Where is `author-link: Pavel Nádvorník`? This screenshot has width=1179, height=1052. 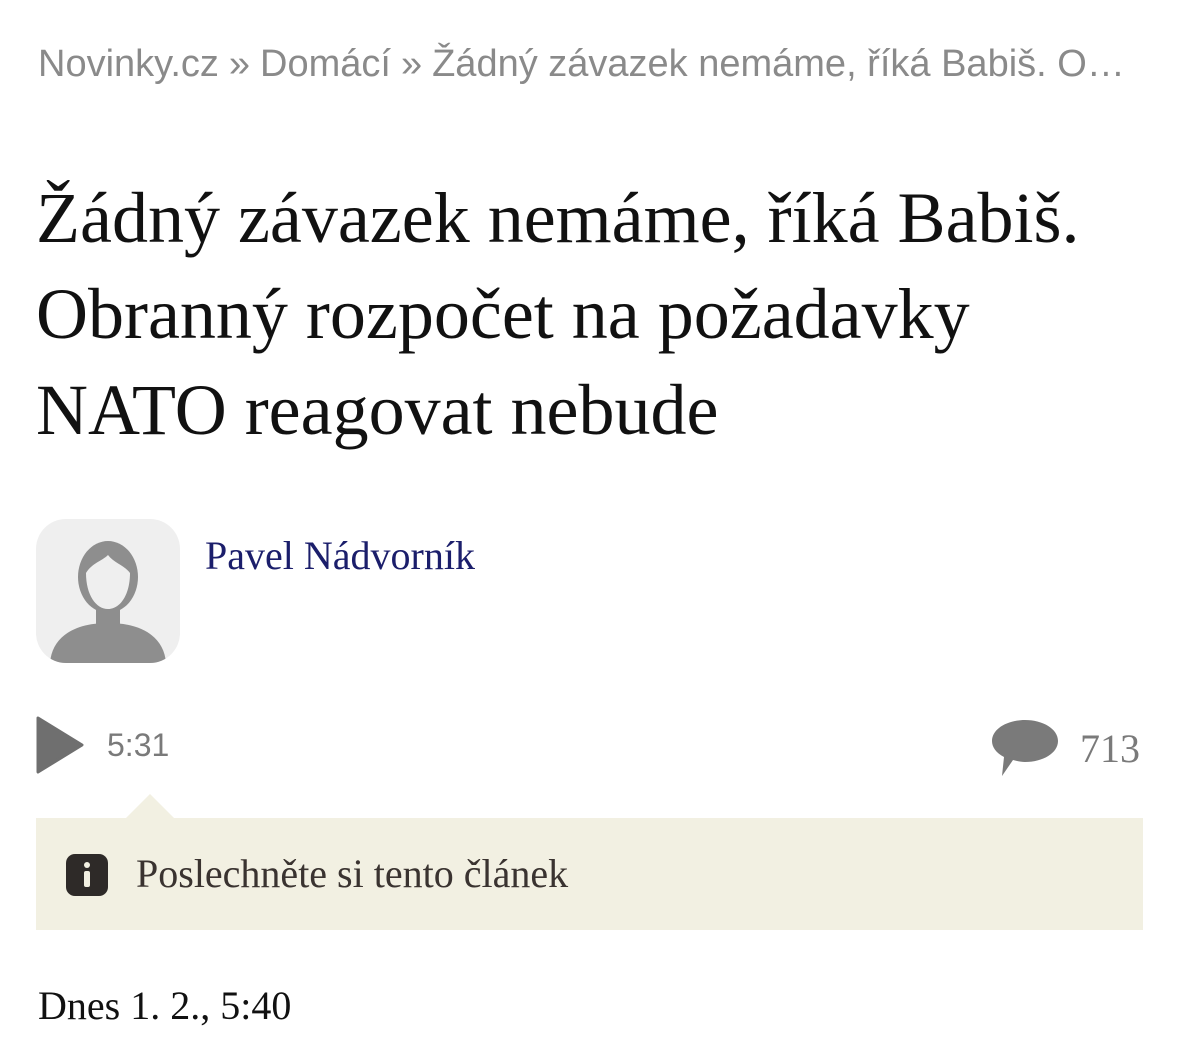
author-link: Pavel Nádvorník is located at coordinates (340, 556).